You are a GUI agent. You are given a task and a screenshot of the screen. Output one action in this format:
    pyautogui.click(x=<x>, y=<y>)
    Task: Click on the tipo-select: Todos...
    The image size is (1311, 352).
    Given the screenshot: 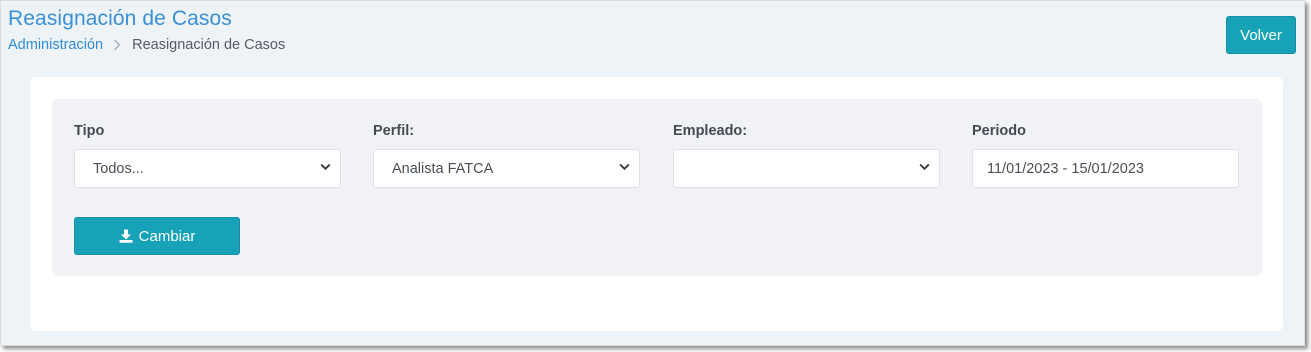 What is the action you would take?
    pyautogui.click(x=207, y=168)
    